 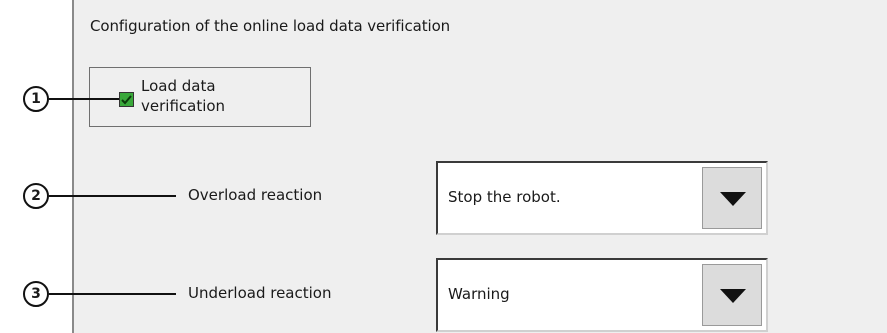 I want to click on callout-3-leader, so click(x=112, y=294).